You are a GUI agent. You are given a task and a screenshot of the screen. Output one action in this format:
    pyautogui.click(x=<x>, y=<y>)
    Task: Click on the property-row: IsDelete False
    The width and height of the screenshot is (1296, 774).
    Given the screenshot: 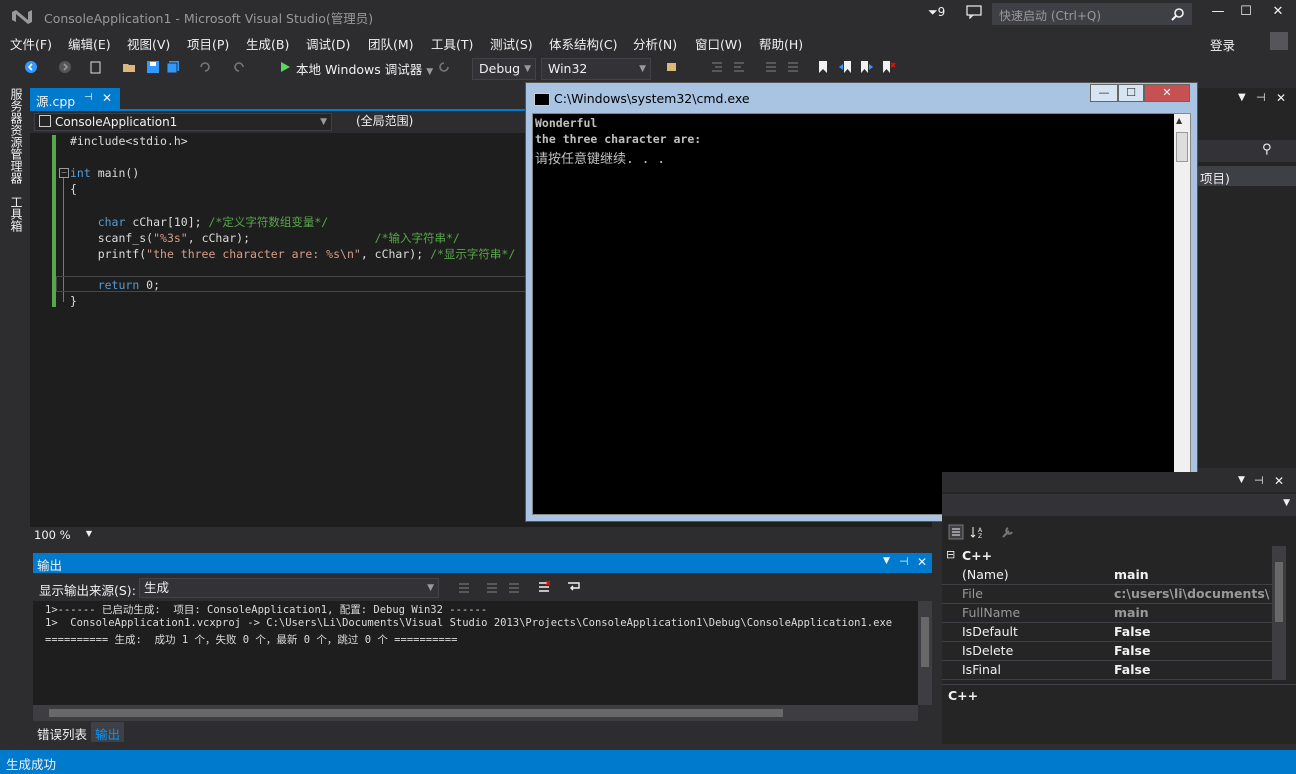 What is the action you would take?
    pyautogui.click(x=1107, y=651)
    